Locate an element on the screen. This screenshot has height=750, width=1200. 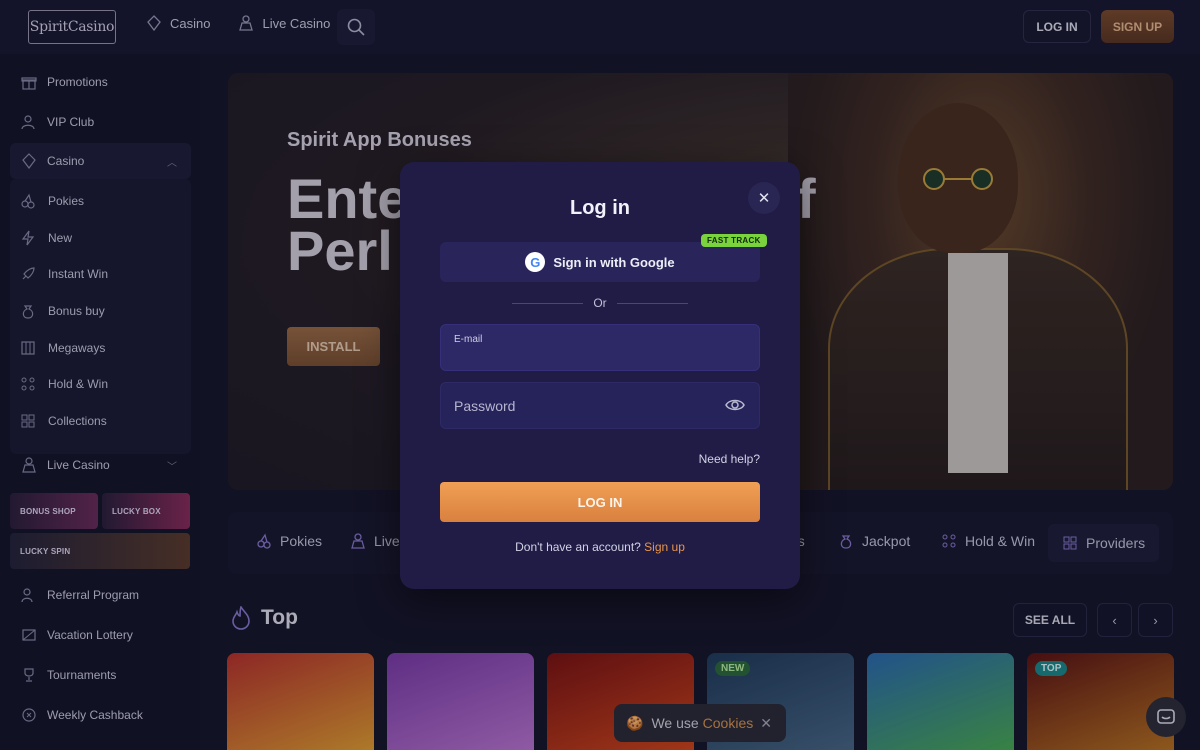
login-submit-button: LOG IN is located at coordinates (600, 502).